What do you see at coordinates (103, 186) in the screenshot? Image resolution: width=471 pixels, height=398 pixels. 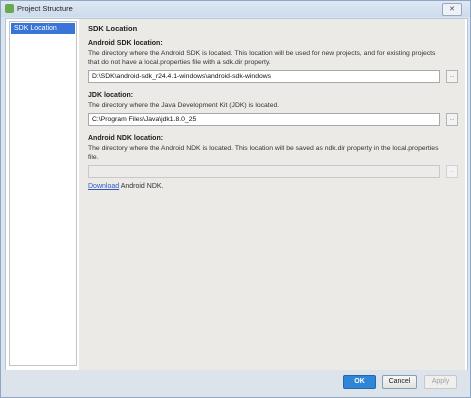 I see `download-ndk-link: Download` at bounding box center [103, 186].